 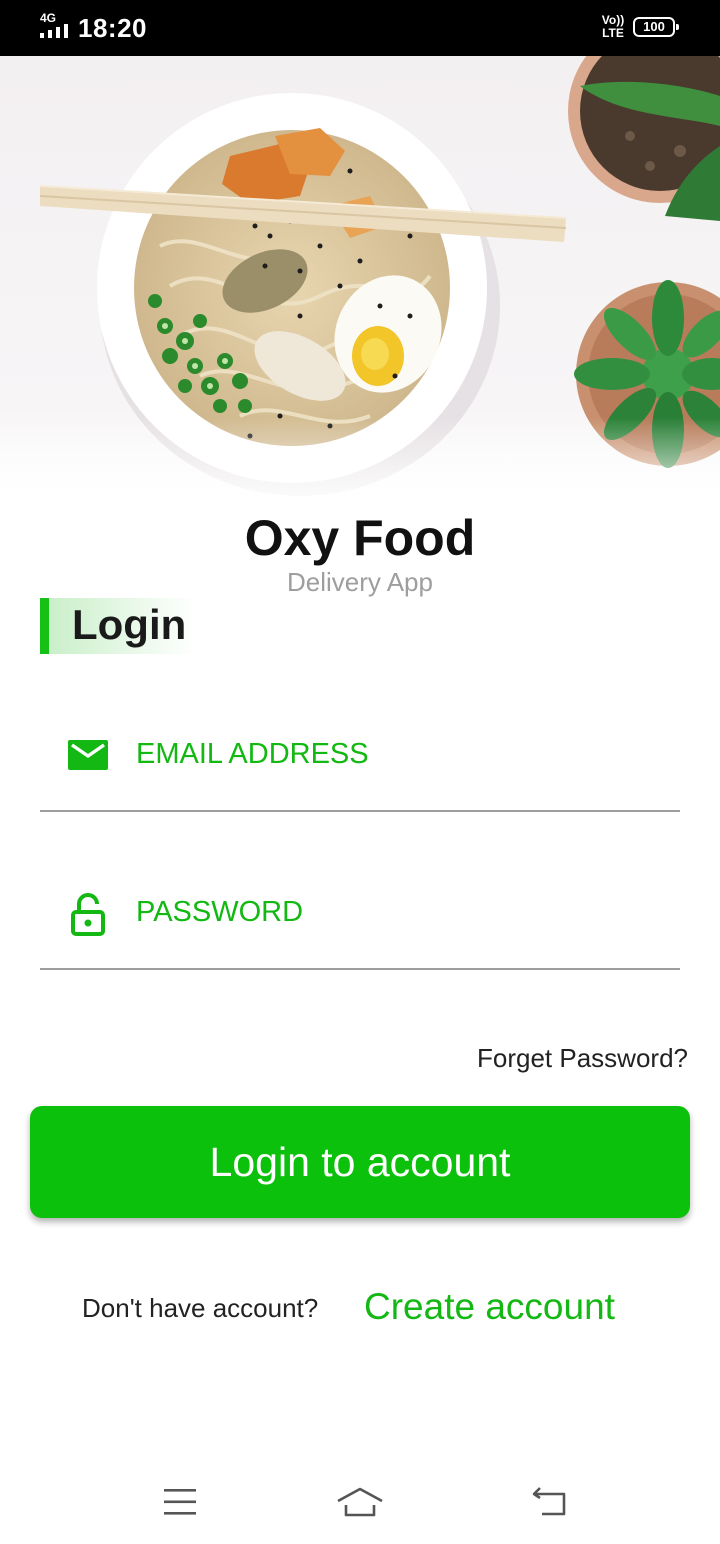 What do you see at coordinates (489, 1307) in the screenshot?
I see `create-account-link: Create account` at bounding box center [489, 1307].